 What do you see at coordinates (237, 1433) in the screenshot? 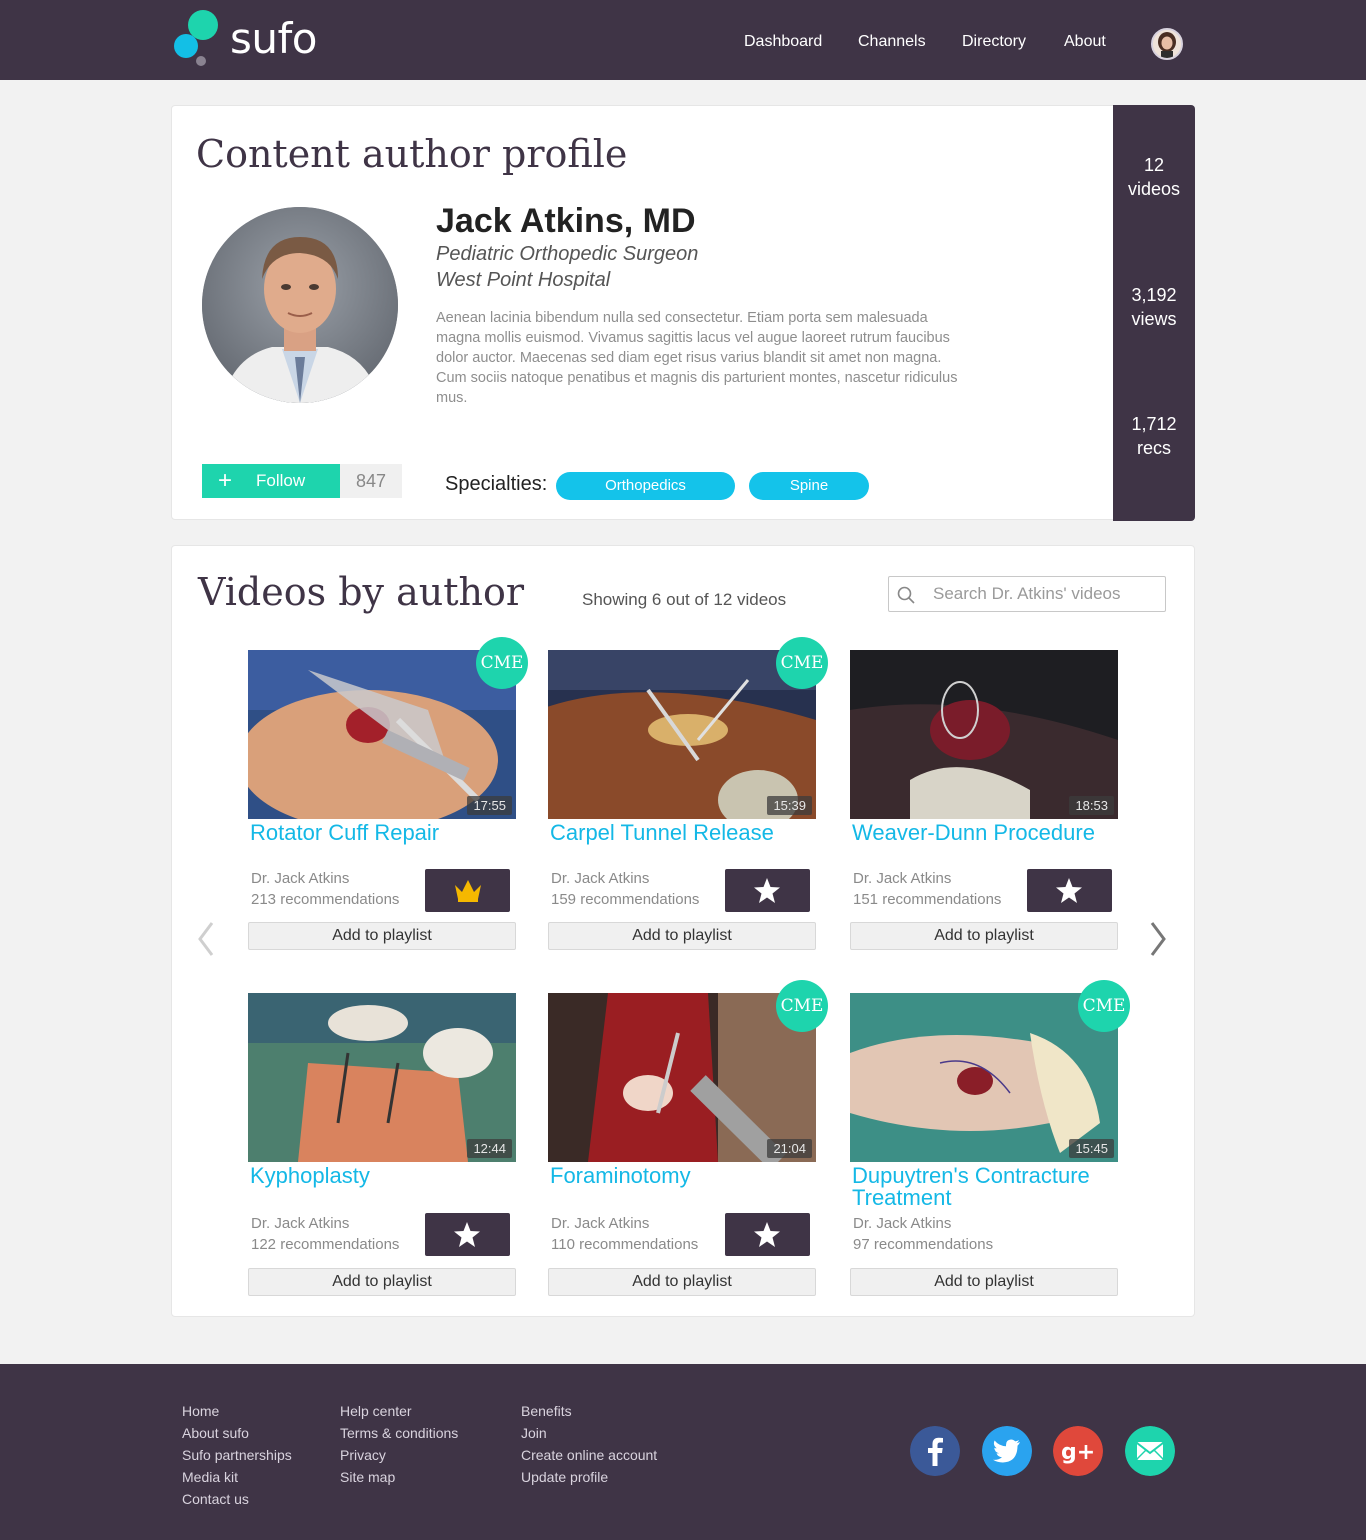
I see `footer-link-about: About sufo` at bounding box center [237, 1433].